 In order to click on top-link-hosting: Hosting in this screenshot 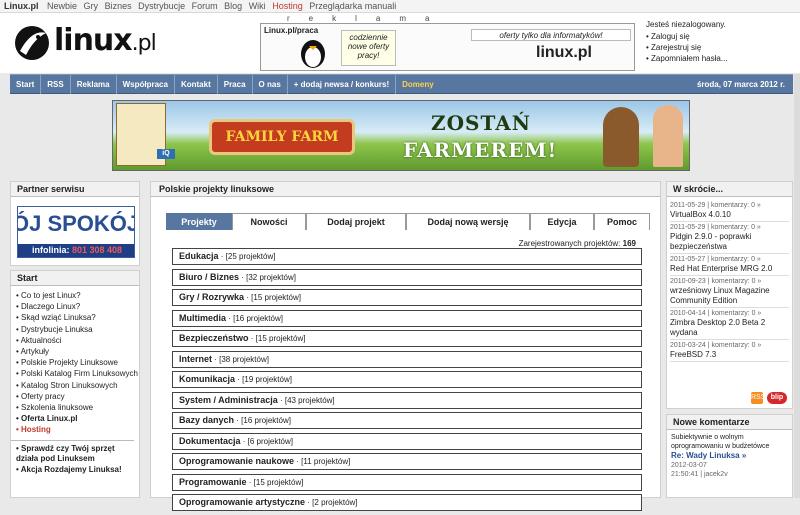, I will do `click(287, 6)`.